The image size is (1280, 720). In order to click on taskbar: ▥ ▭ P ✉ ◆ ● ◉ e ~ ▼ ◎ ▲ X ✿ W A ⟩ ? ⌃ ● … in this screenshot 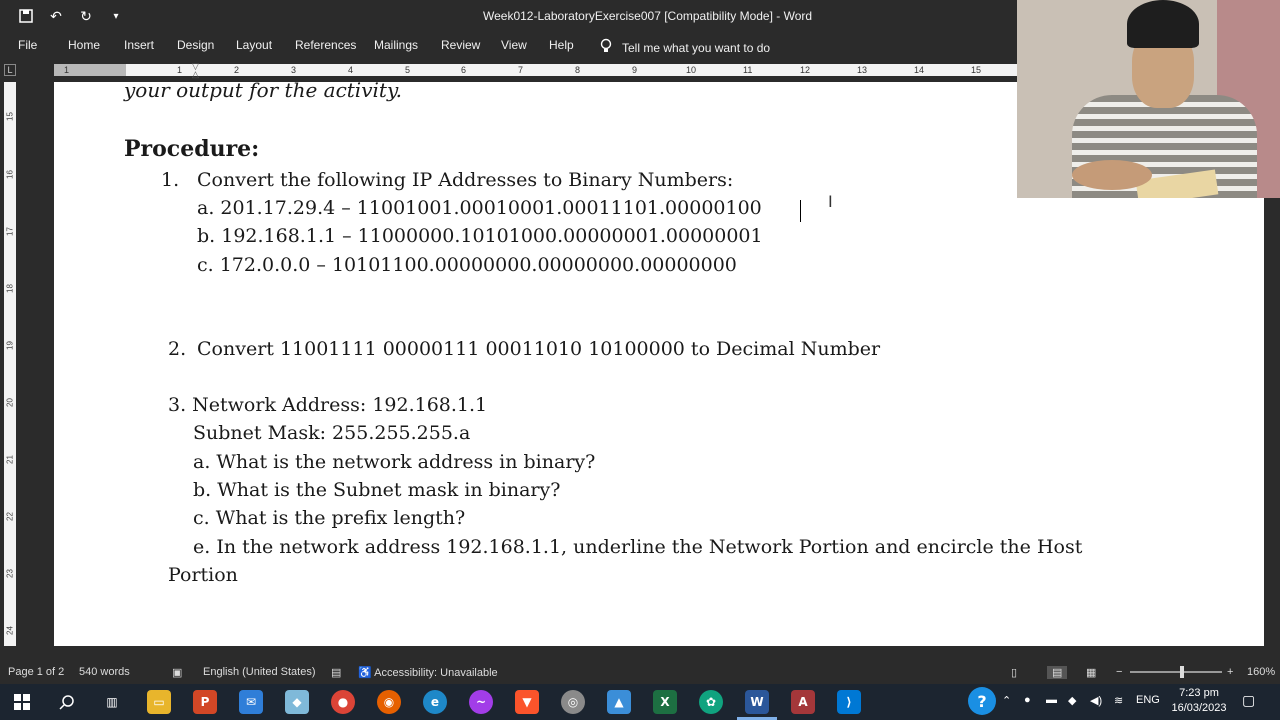, I will do `click(640, 702)`.